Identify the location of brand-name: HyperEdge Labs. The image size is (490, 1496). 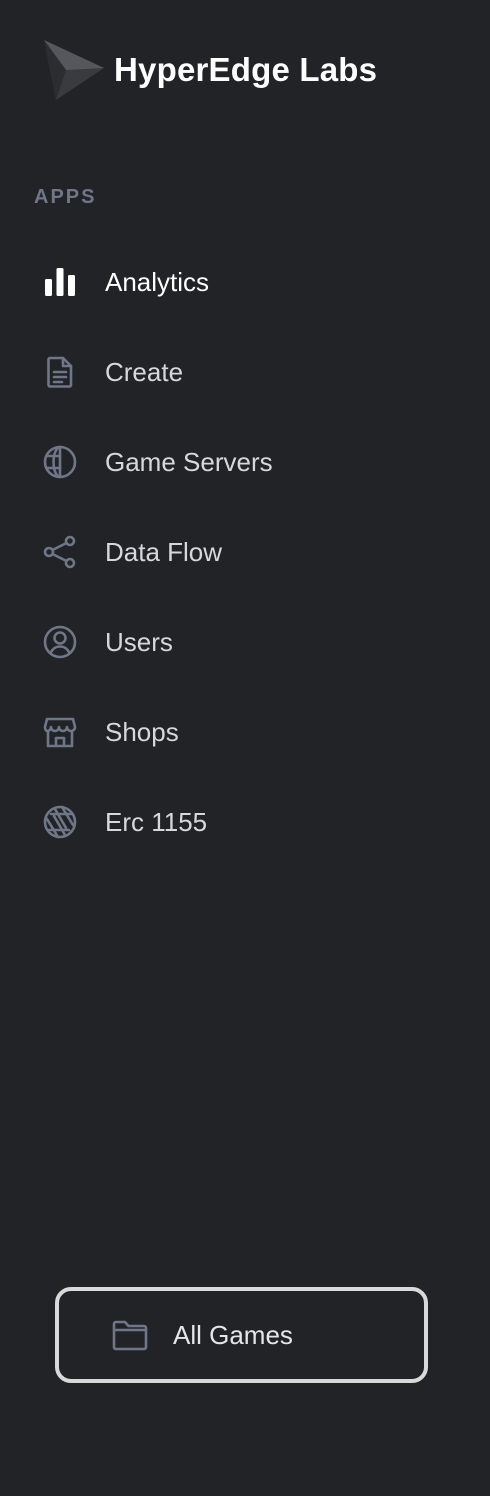
(246, 69).